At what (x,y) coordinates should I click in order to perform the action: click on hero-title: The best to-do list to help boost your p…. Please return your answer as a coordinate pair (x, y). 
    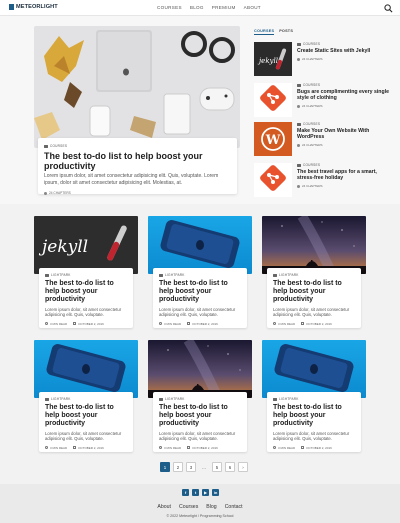
    Looking at the image, I should click on (137, 161).